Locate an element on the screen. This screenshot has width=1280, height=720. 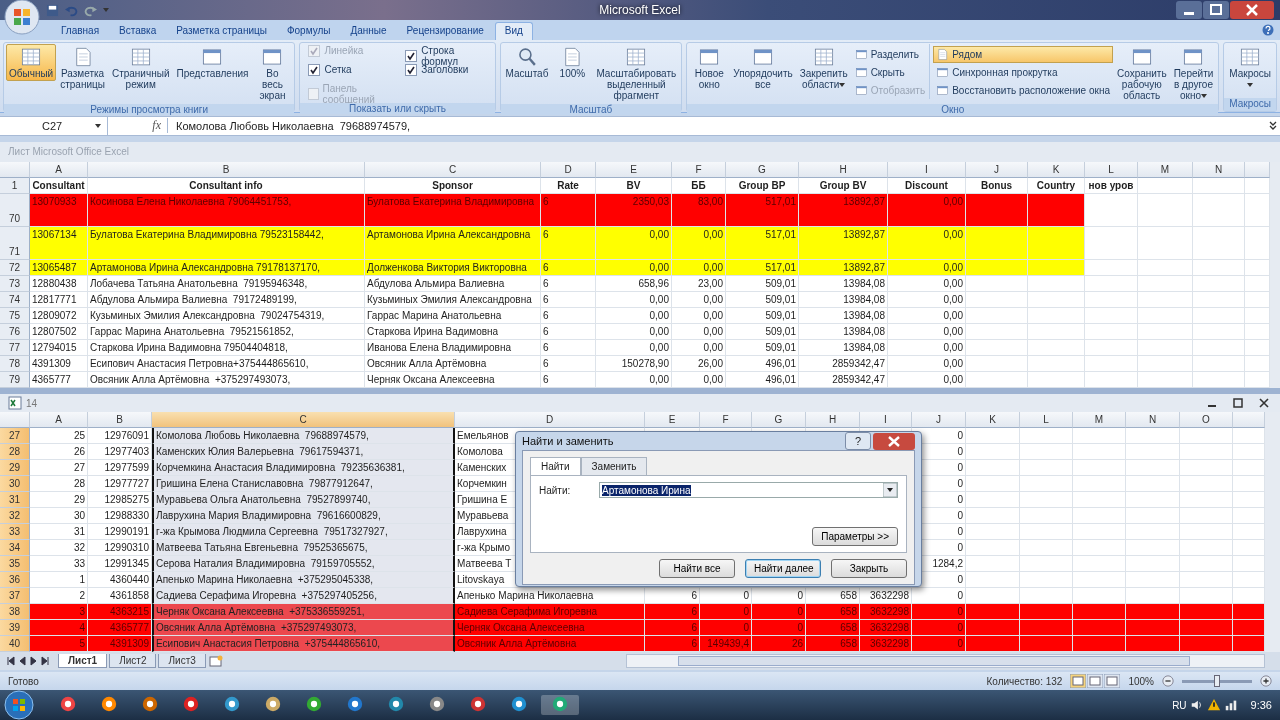
sheet-tab: Лист3 is located at coordinates (182, 661).